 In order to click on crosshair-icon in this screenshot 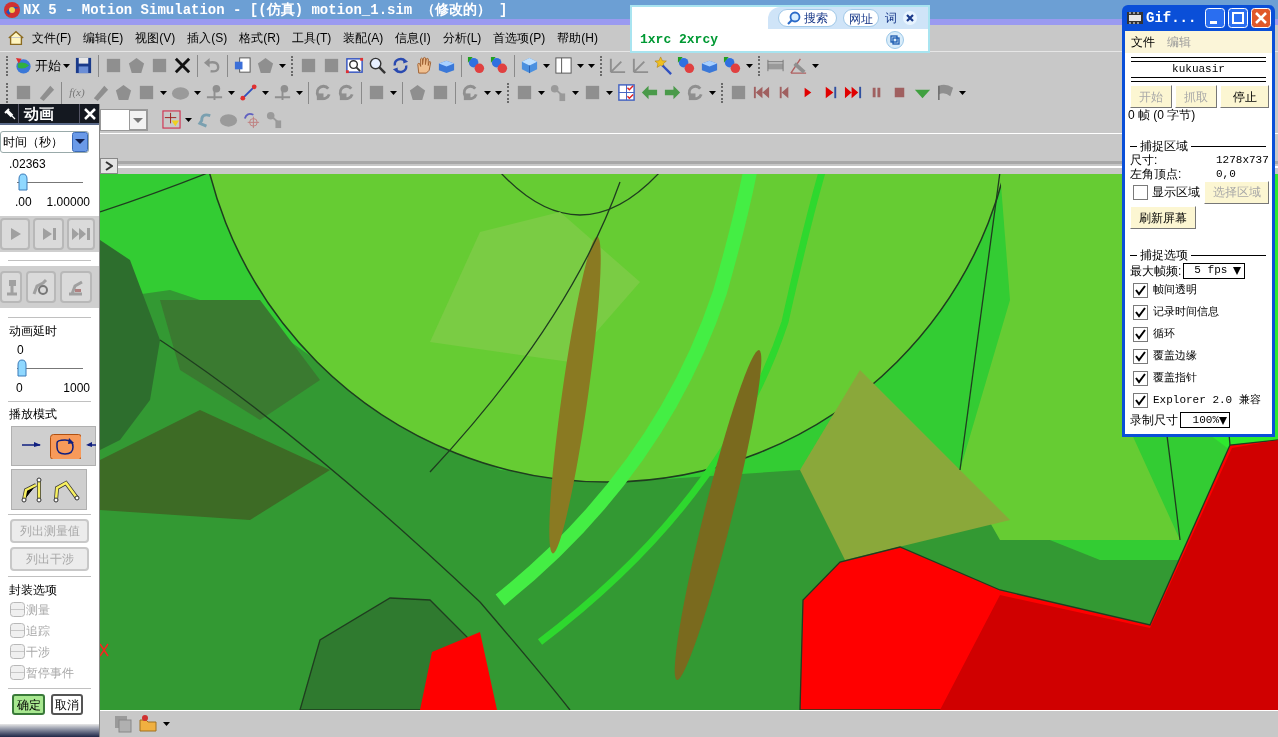, I will do `click(251, 119)`.